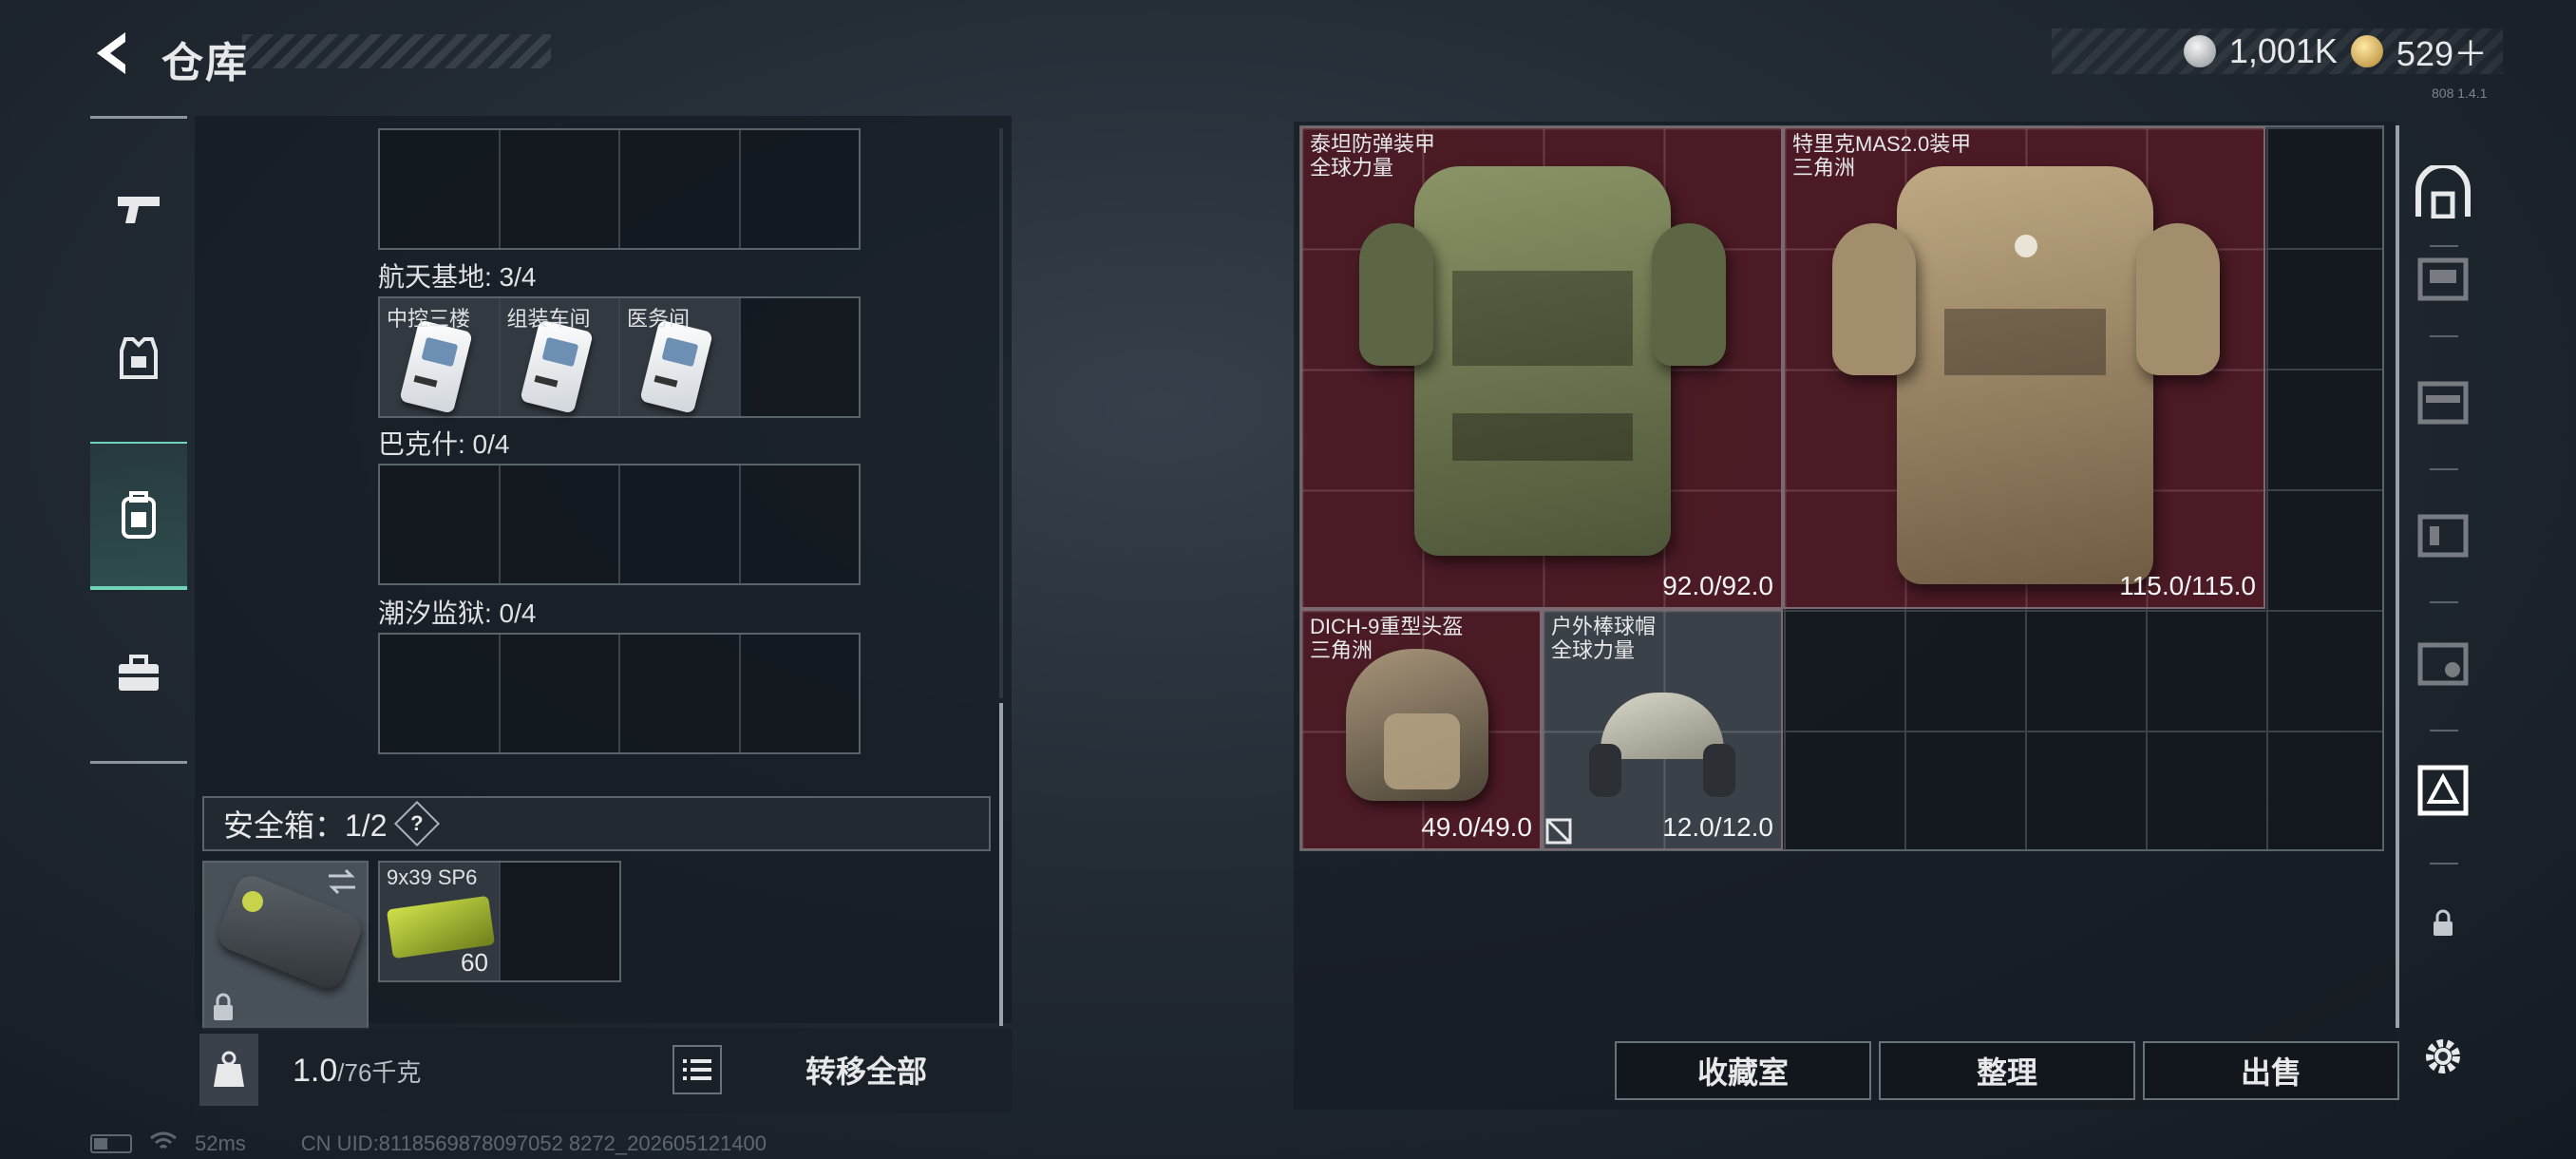 This screenshot has width=2576, height=1159. Describe the element at coordinates (1719, 770) in the screenshot. I see `headset-right` at that location.